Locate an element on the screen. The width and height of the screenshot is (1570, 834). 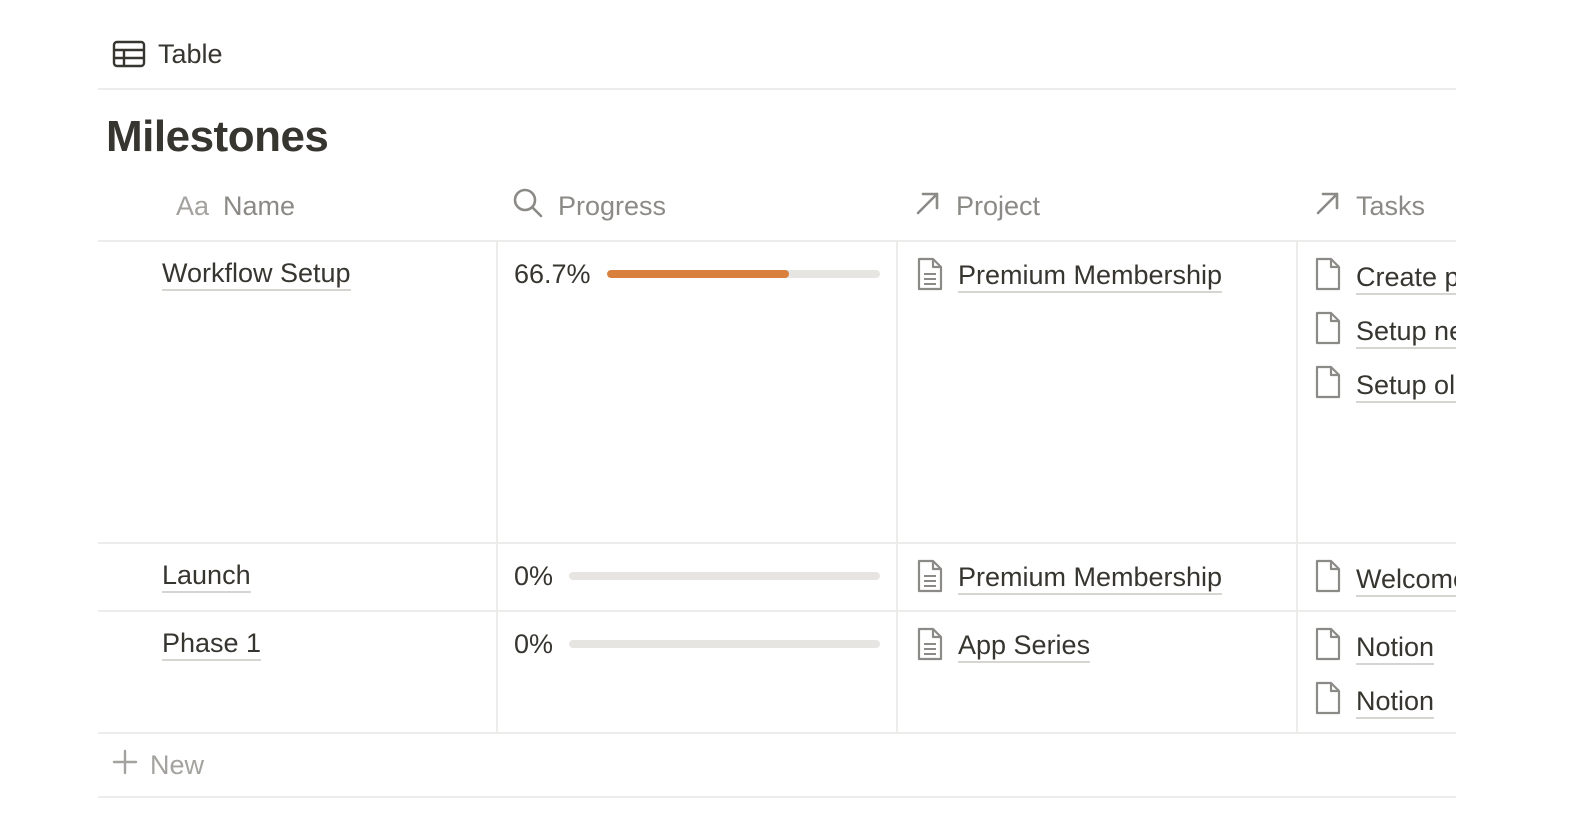
table-row: Phase 1 0% App Series Notion Notion is located at coordinates (777, 673).